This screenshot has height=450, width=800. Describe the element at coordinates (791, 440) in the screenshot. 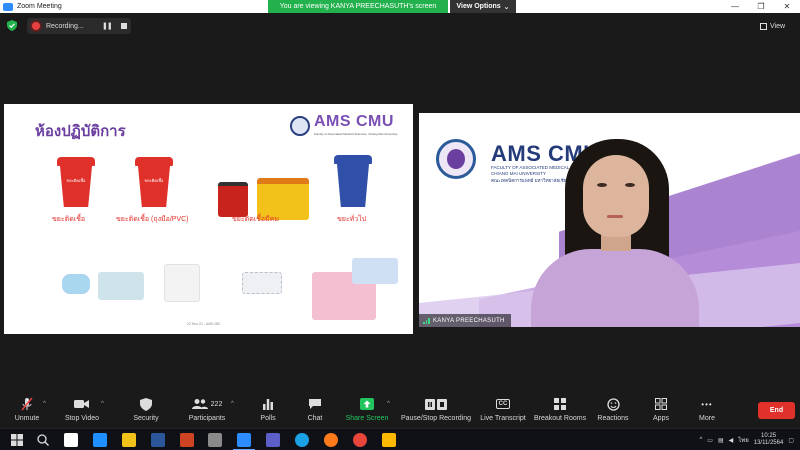

I see `notification-icon: ▢` at that location.